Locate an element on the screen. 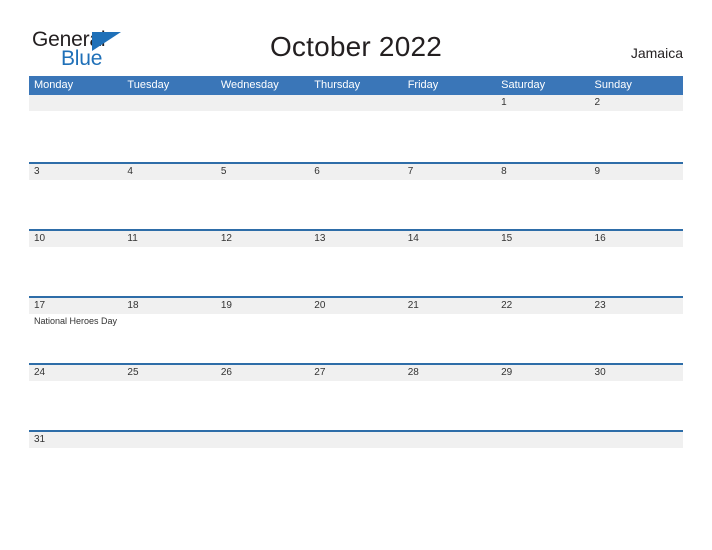 This screenshot has height=550, width=712. day-number: 12 is located at coordinates (262, 239).